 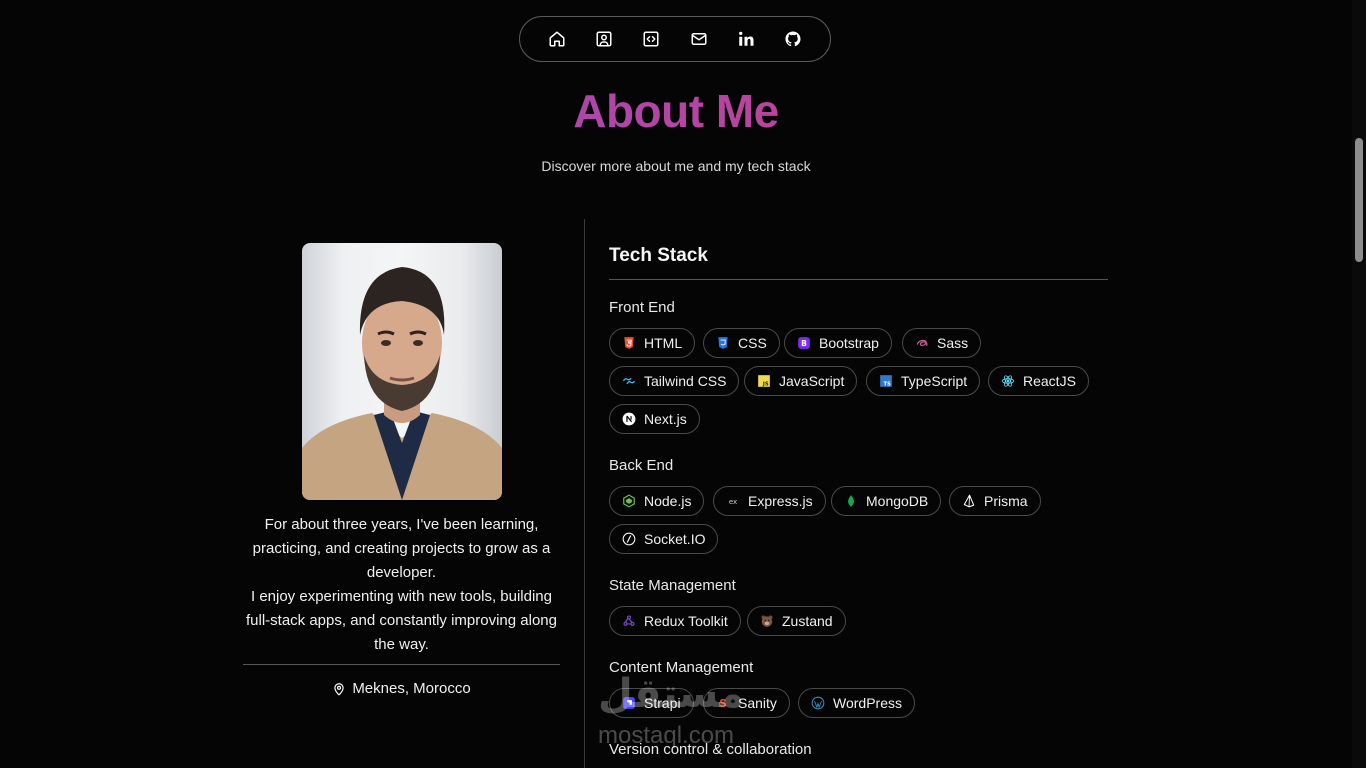 What do you see at coordinates (1006, 501) in the screenshot?
I see `tech-pill-label: Prisma` at bounding box center [1006, 501].